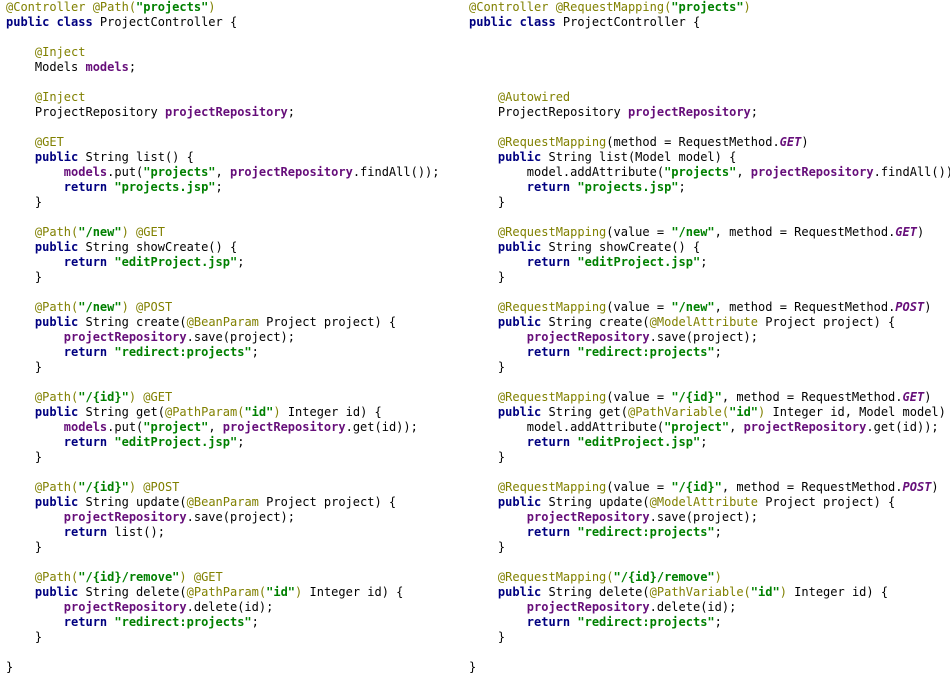  I want to click on code-token: @Controller @Path(, so click(71, 7).